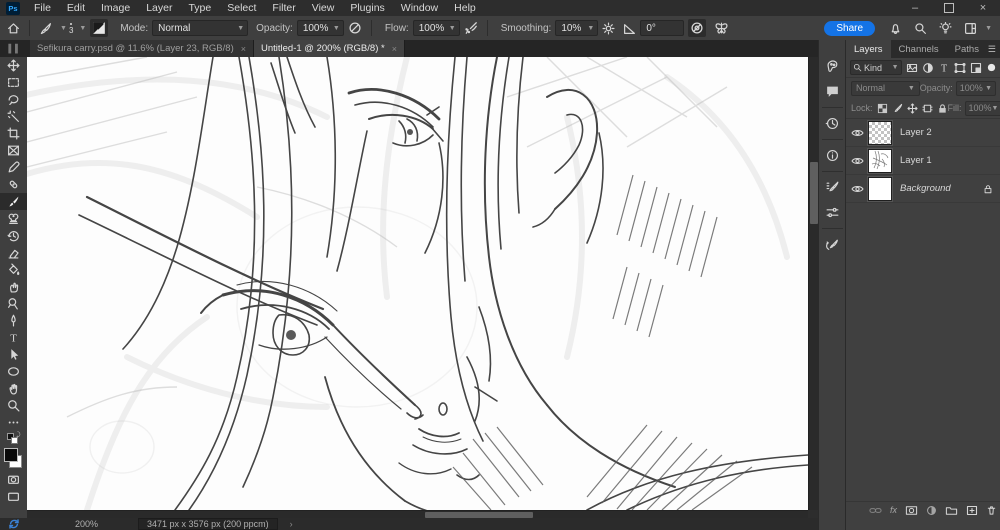 Image resolution: width=1000 pixels, height=530 pixels. What do you see at coordinates (911, 510) in the screenshot?
I see `add-layer-mask-icon` at bounding box center [911, 510].